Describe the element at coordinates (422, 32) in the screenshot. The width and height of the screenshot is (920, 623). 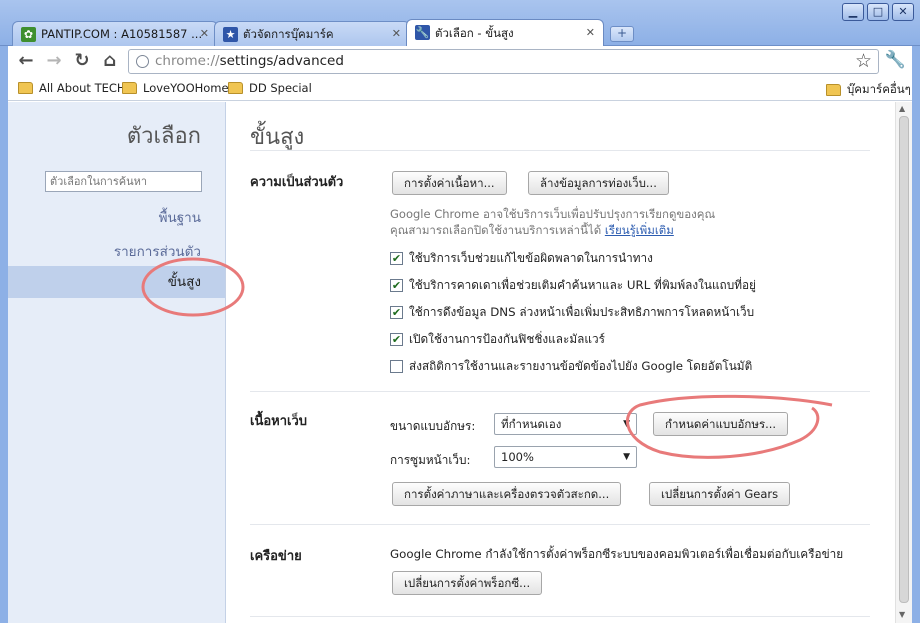
I see `wrench-icon: 🔧` at that location.